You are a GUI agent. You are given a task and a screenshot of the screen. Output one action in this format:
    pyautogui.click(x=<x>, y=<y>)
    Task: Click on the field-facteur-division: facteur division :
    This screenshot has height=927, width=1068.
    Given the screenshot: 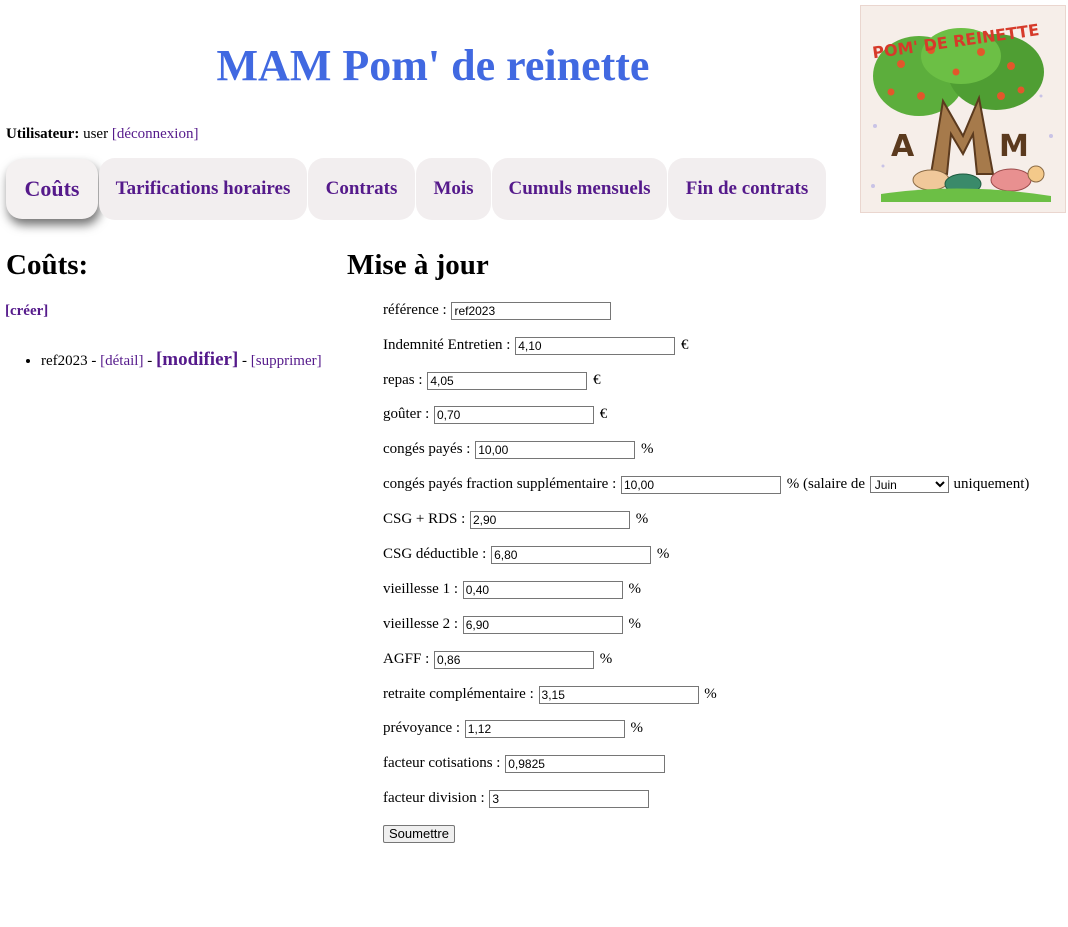 What is the action you would take?
    pyautogui.click(x=517, y=798)
    